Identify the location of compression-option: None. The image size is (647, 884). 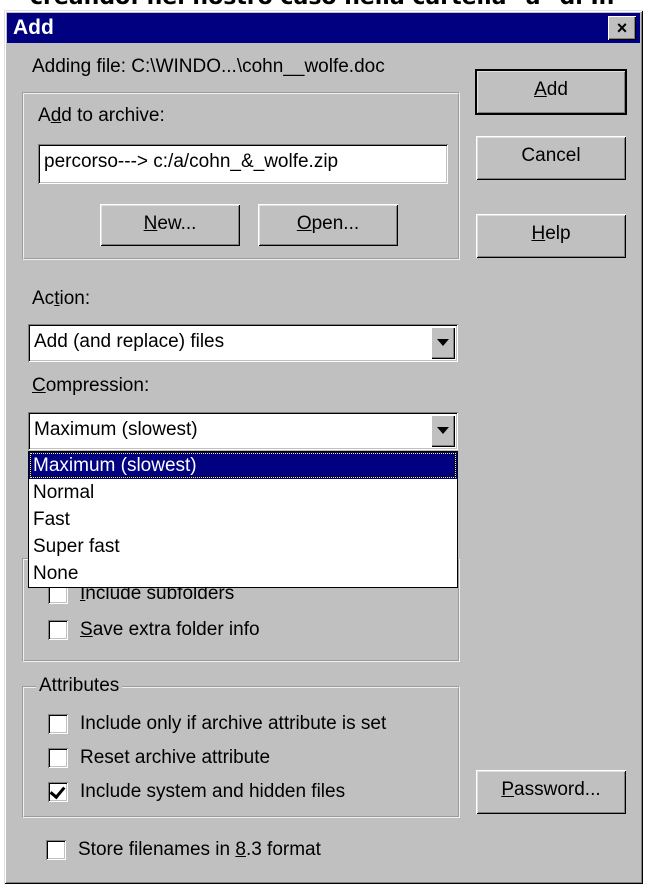
(243, 573).